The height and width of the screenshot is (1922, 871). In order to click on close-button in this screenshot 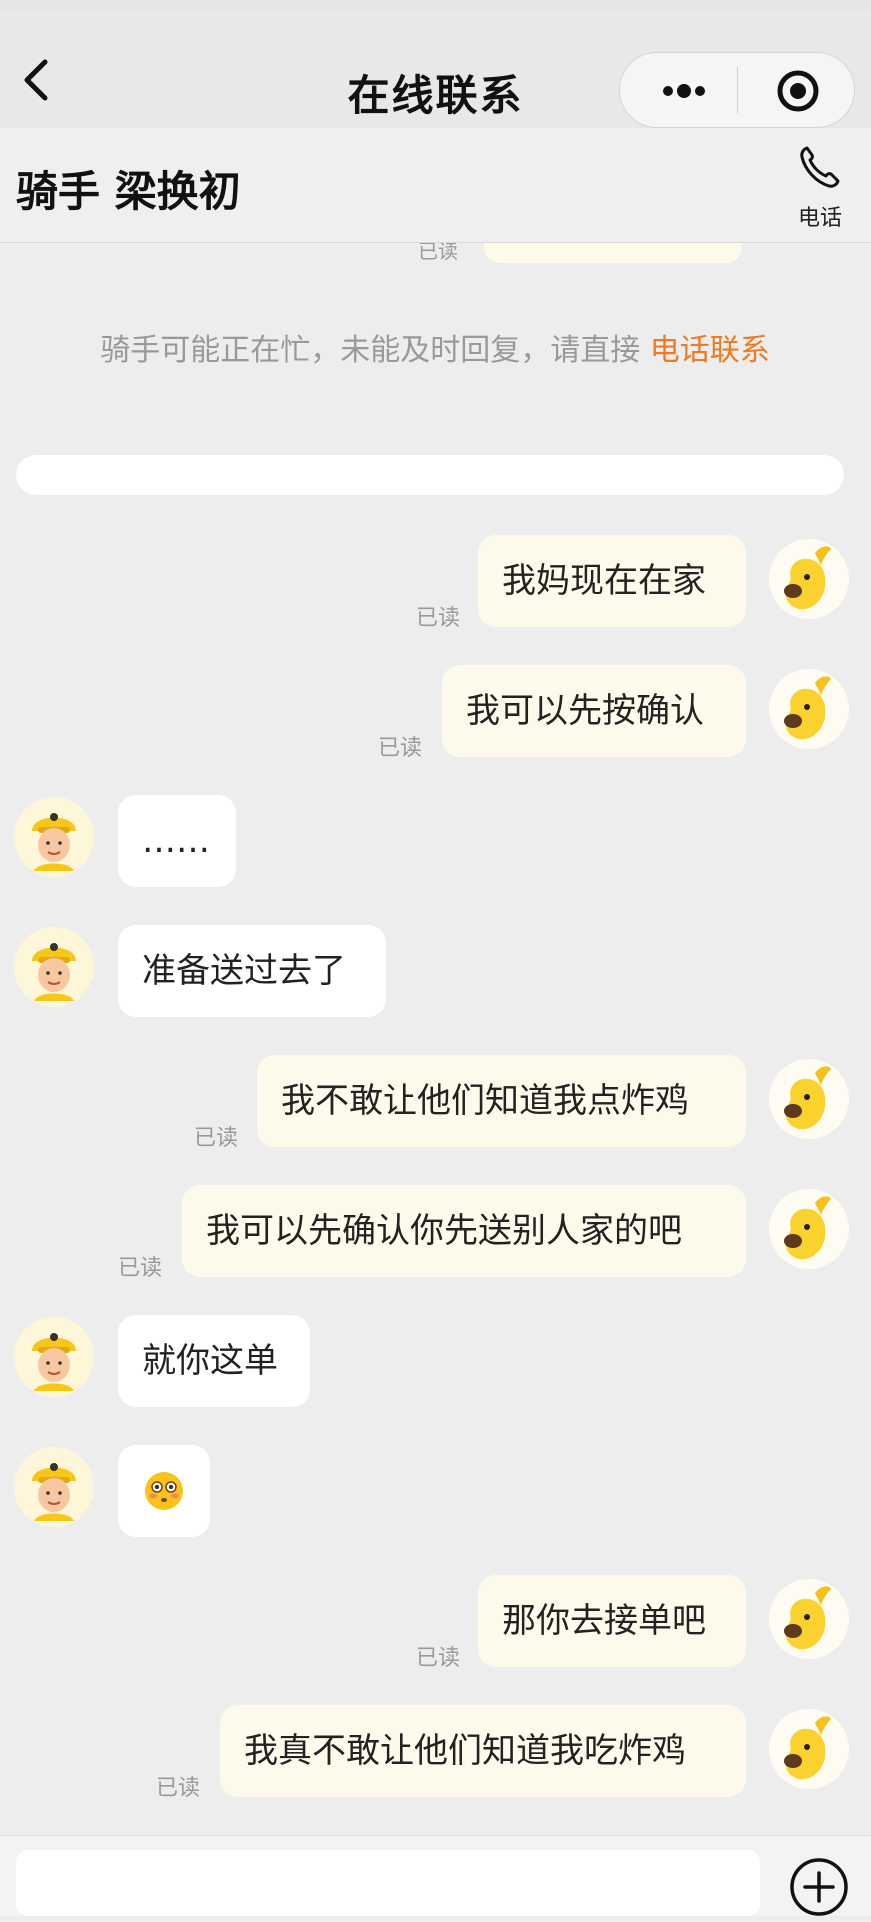, I will do `click(798, 91)`.